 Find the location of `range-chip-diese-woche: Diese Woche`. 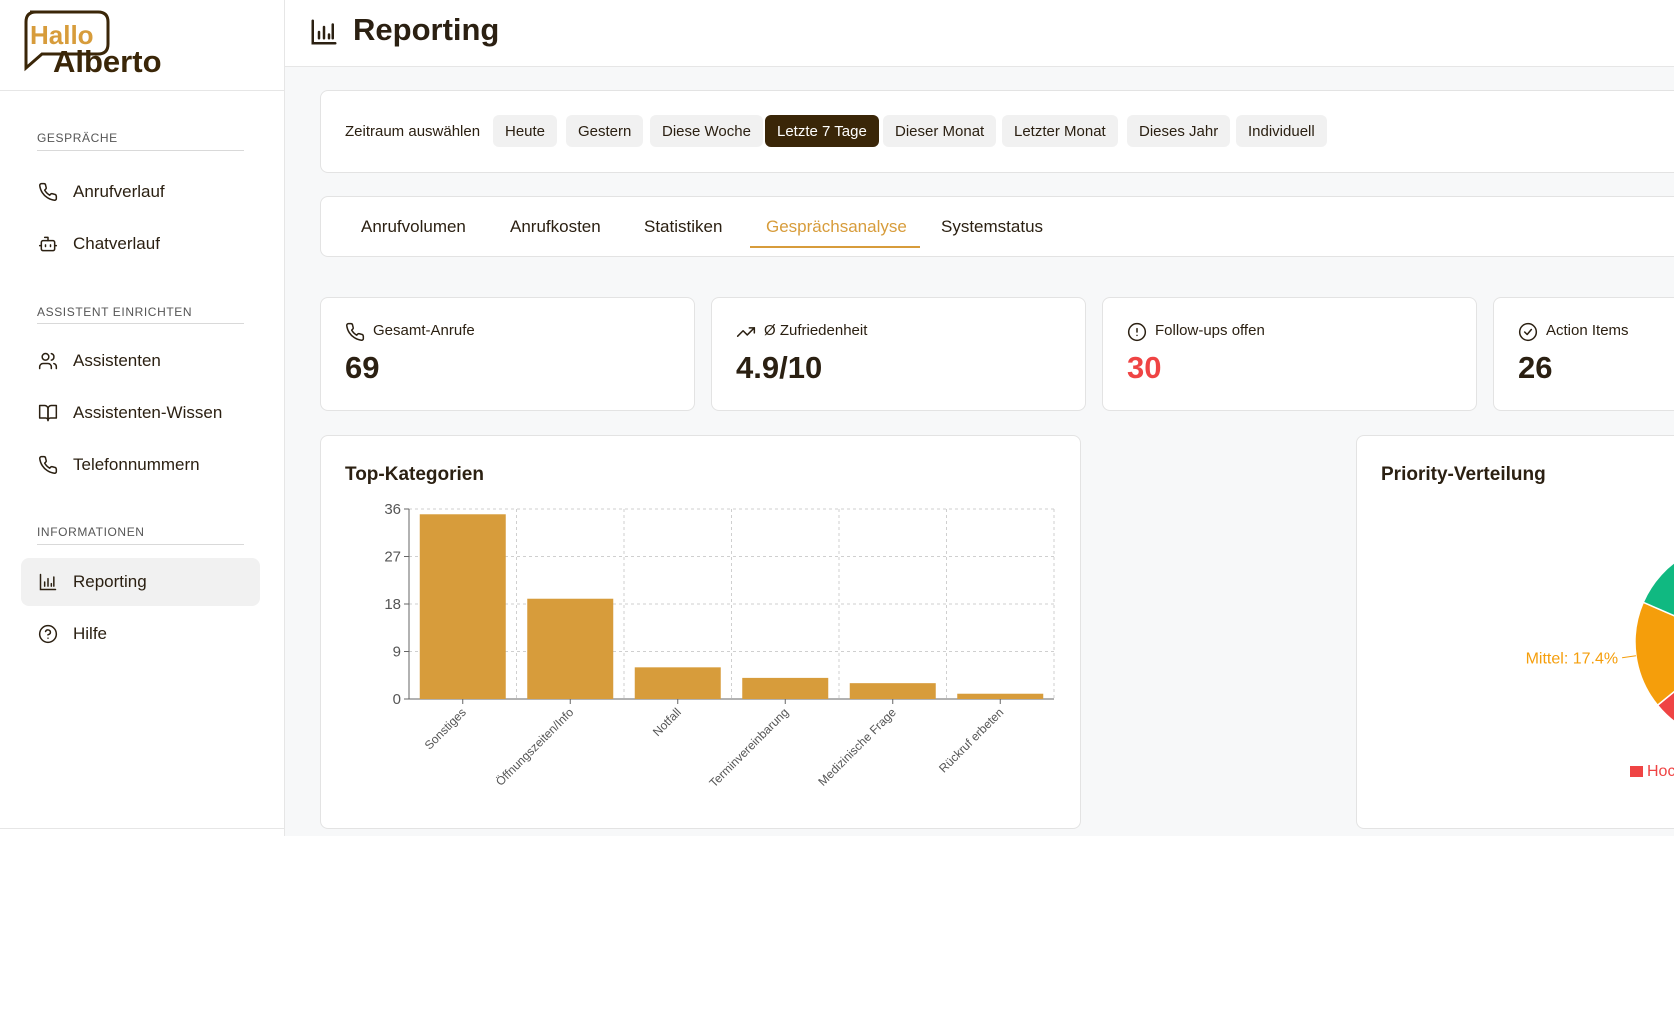

range-chip-diese-woche: Diese Woche is located at coordinates (706, 131).